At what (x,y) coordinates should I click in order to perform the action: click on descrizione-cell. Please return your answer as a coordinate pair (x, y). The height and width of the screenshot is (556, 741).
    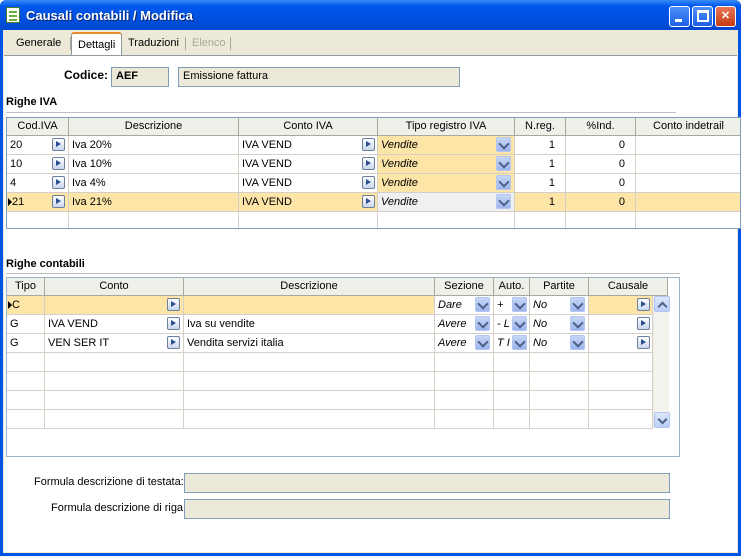
    Looking at the image, I should click on (309, 305).